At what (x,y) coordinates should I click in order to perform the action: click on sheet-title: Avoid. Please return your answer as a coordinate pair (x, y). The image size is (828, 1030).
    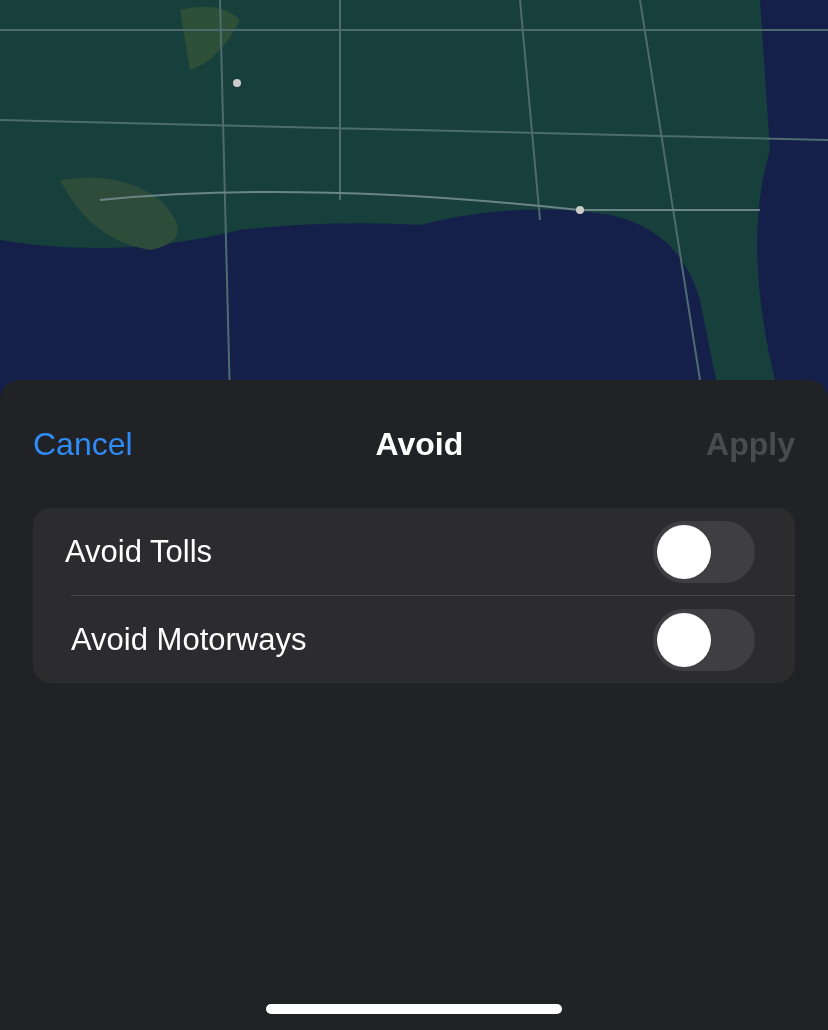
    Looking at the image, I should click on (419, 444).